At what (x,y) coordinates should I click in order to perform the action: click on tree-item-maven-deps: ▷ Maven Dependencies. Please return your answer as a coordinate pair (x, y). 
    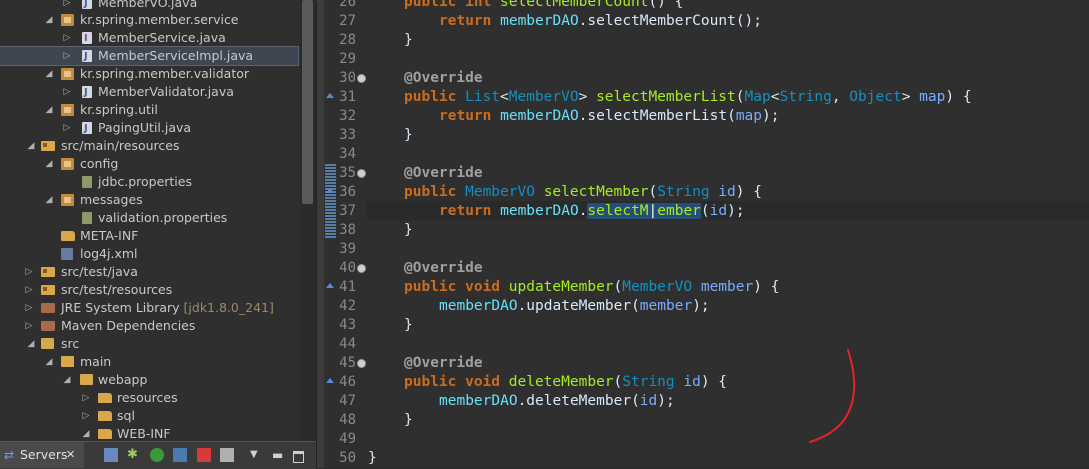
    Looking at the image, I should click on (150, 326).